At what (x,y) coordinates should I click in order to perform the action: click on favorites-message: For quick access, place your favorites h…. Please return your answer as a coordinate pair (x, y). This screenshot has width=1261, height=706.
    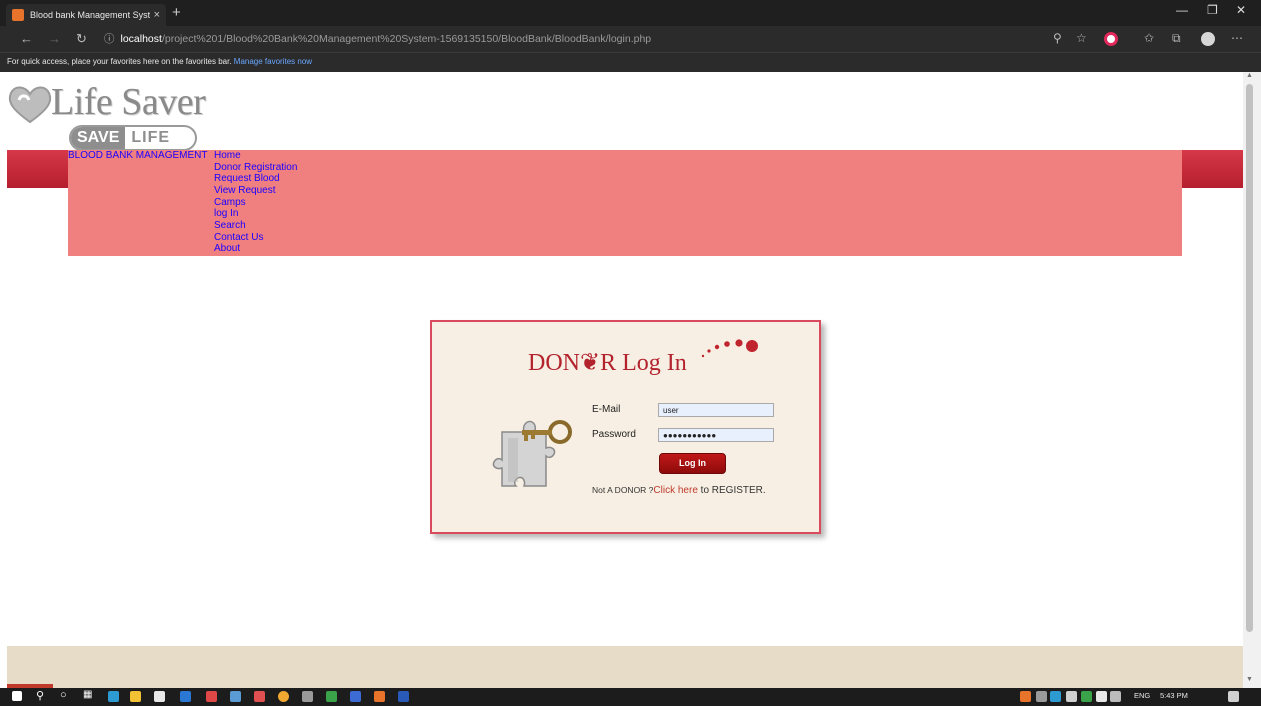
    Looking at the image, I should click on (119, 61).